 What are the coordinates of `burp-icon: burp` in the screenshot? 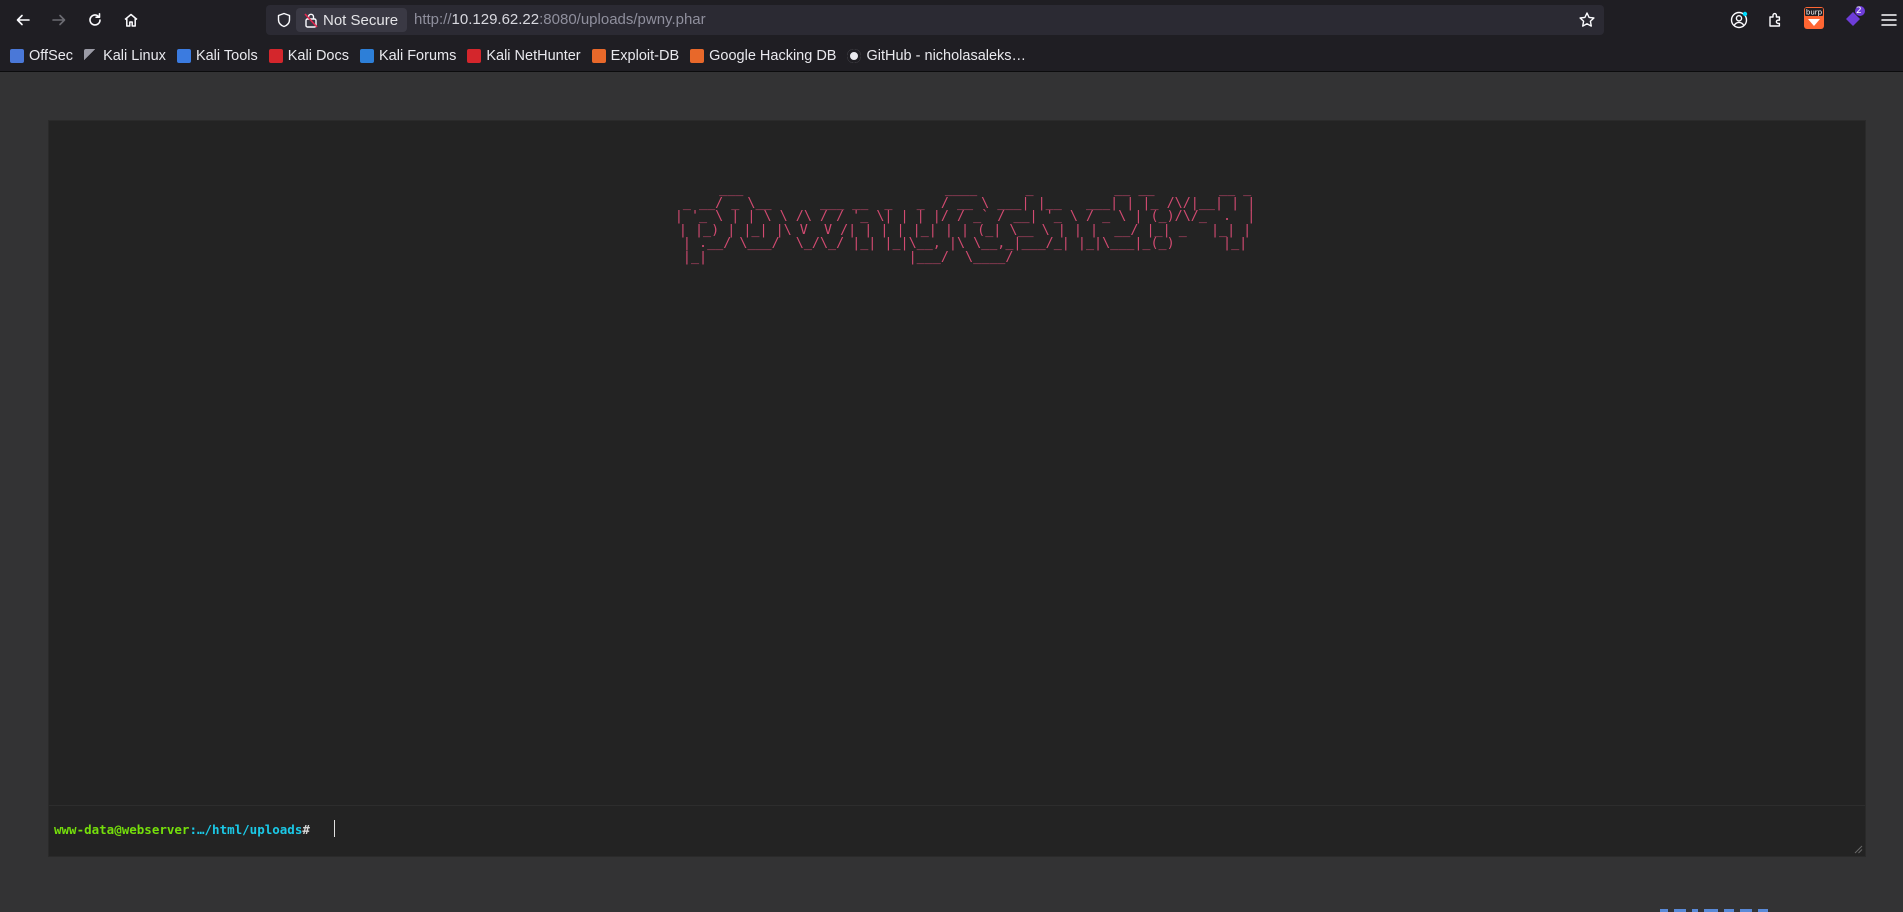 It's located at (1814, 18).